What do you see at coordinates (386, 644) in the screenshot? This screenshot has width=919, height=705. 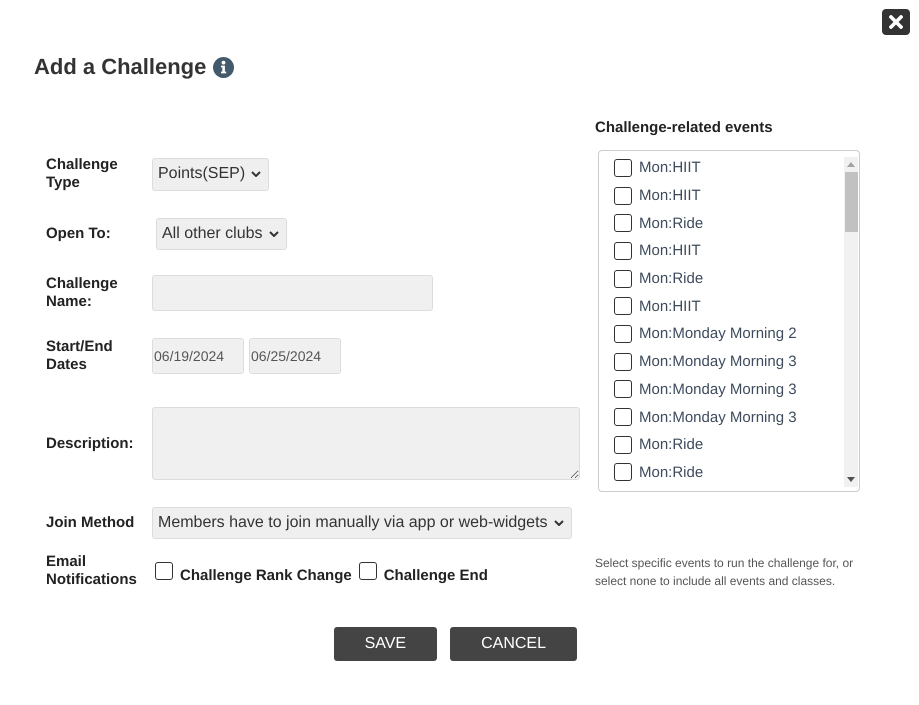 I see `action-button: SAVE` at bounding box center [386, 644].